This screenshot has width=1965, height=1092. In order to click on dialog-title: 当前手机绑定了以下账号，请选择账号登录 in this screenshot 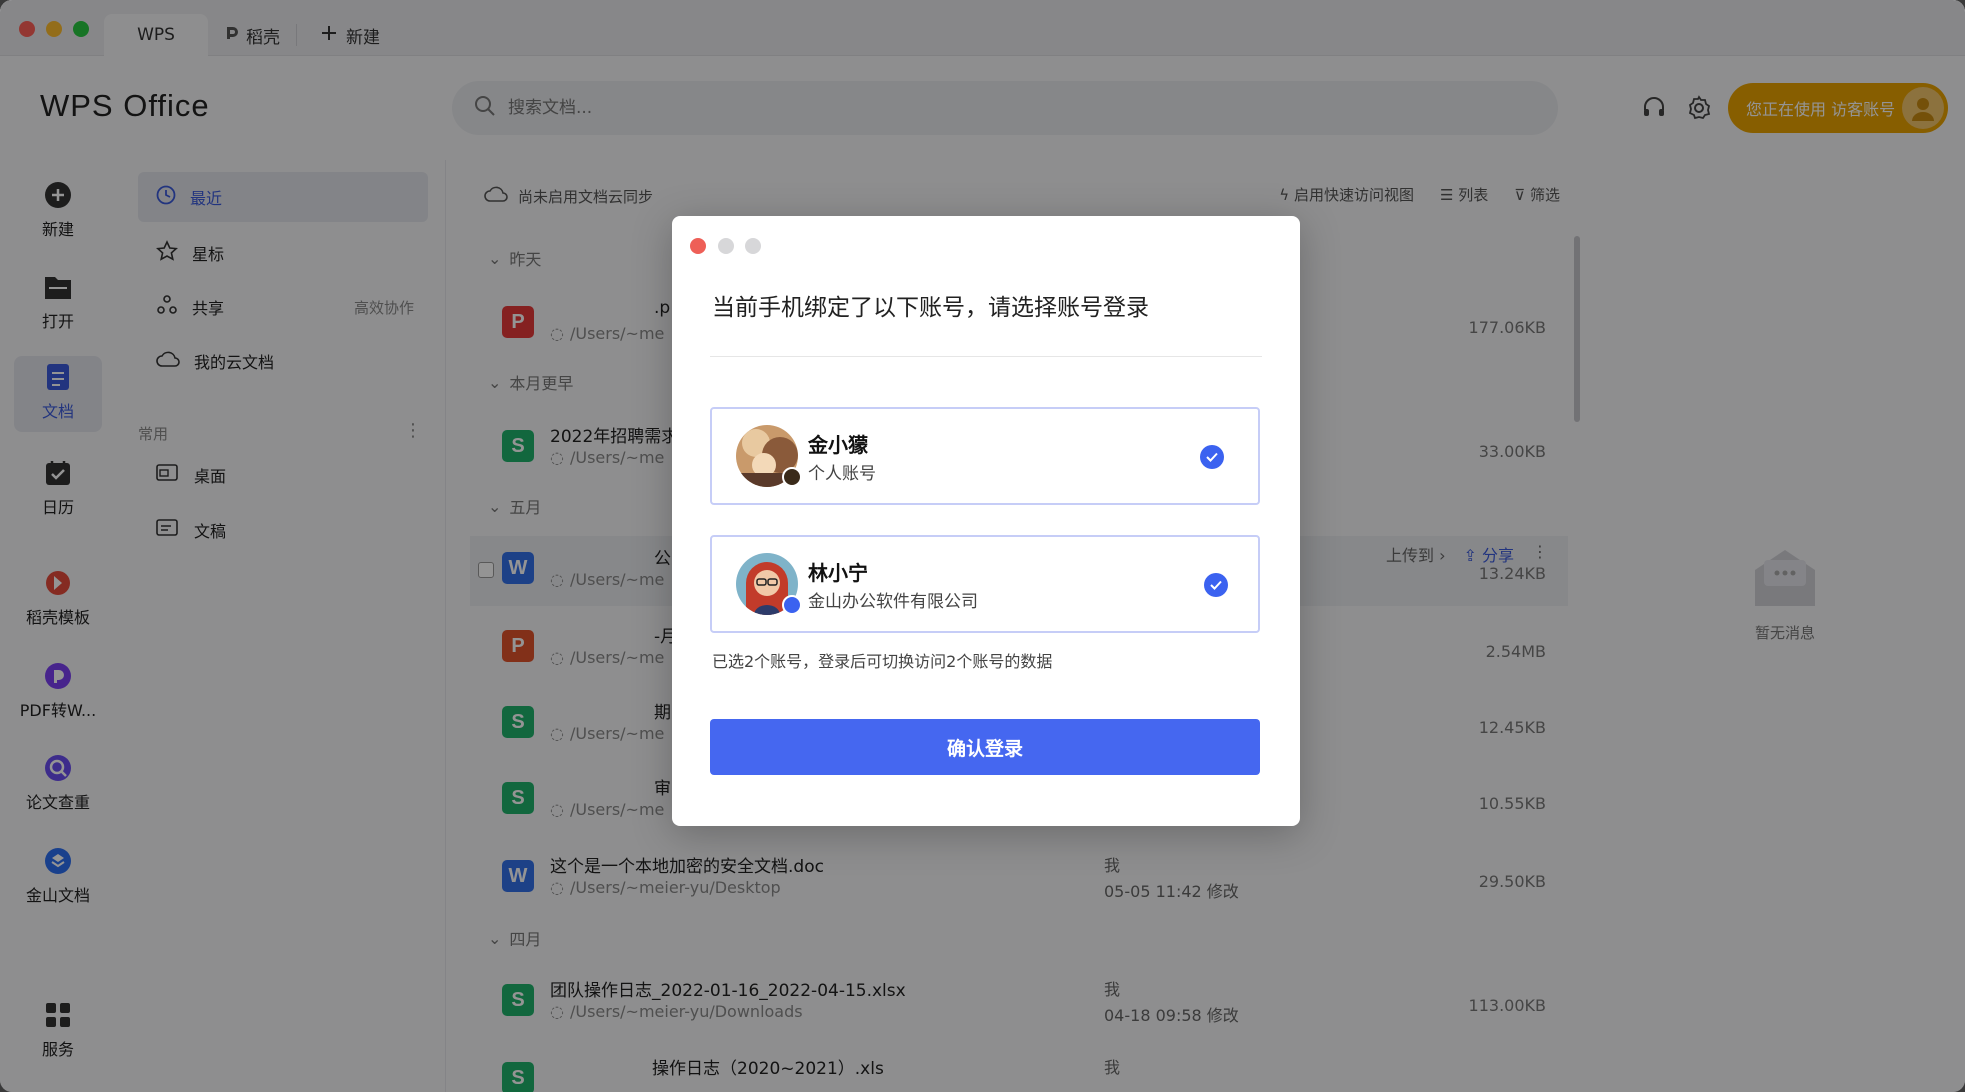, I will do `click(930, 308)`.